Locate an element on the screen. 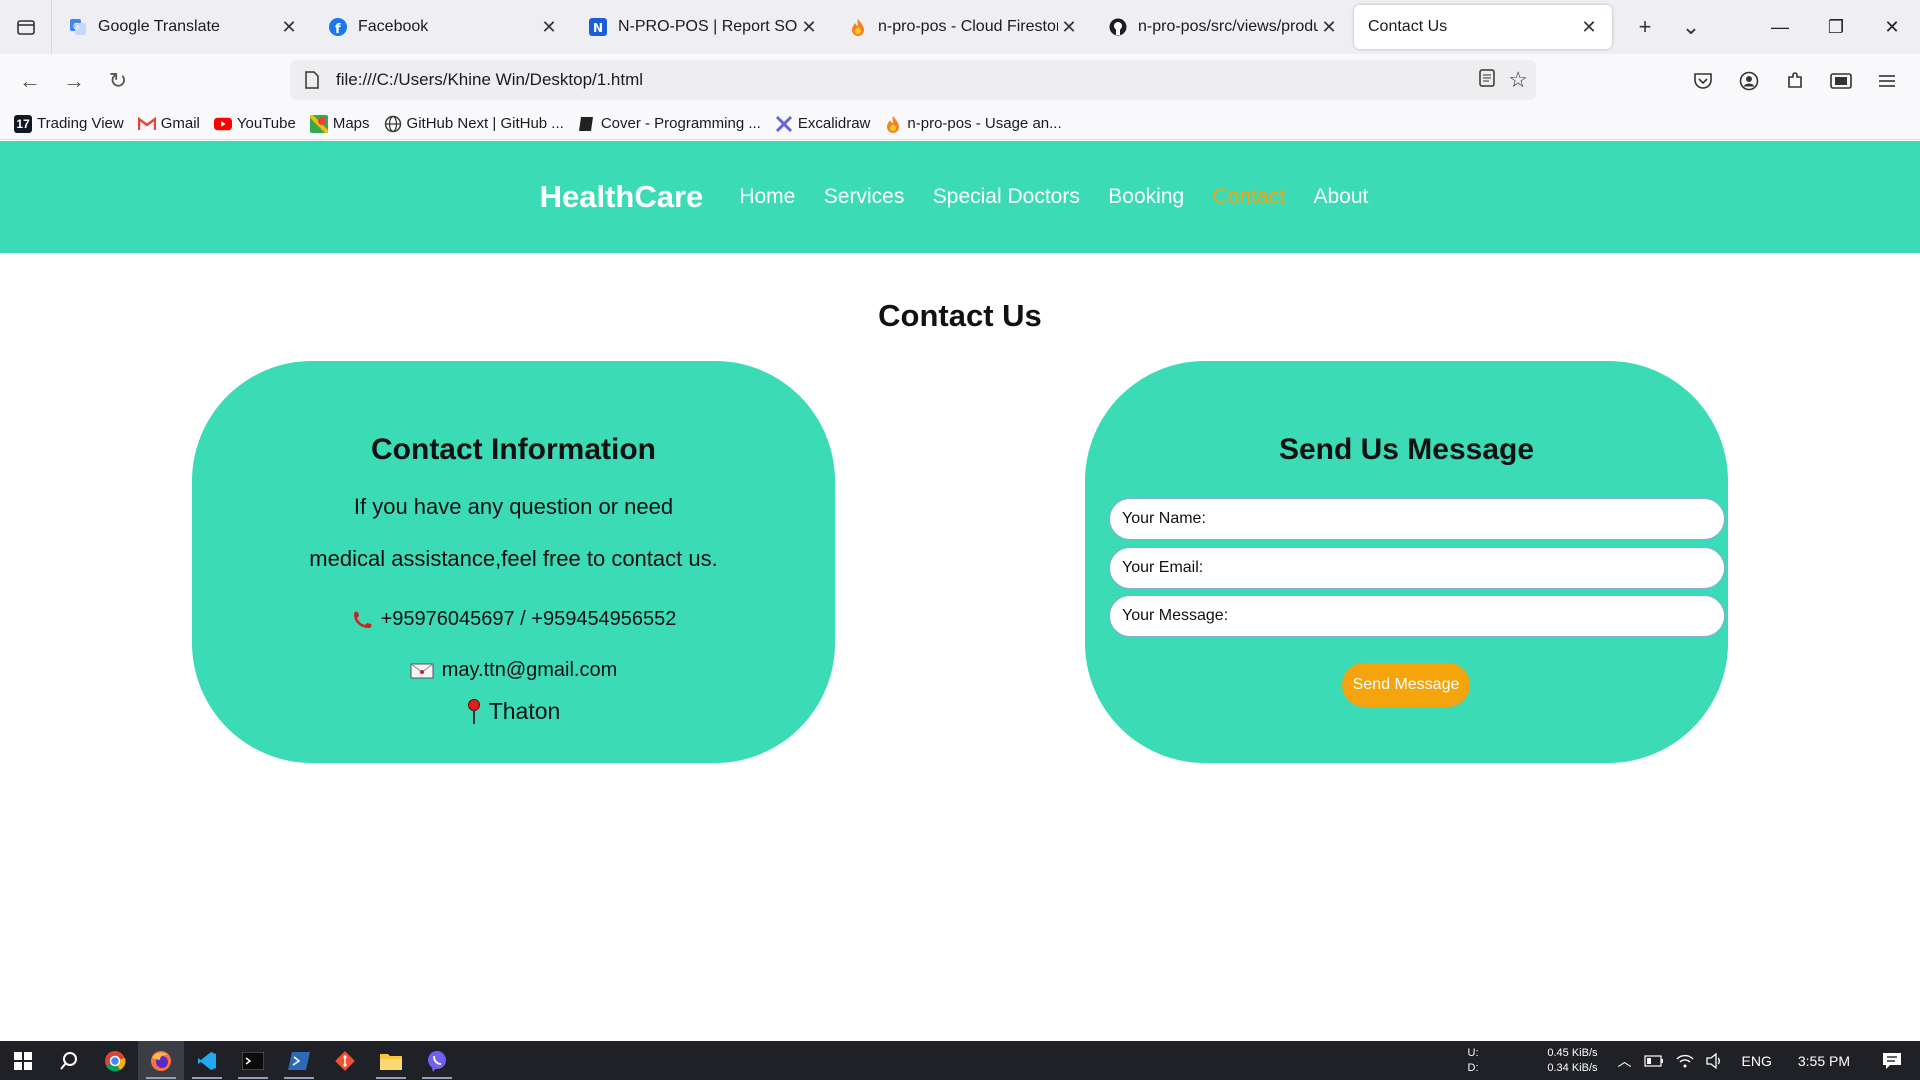 The width and height of the screenshot is (1920, 1080). send-message-card: Send Us Message Send Message is located at coordinates (1406, 562).